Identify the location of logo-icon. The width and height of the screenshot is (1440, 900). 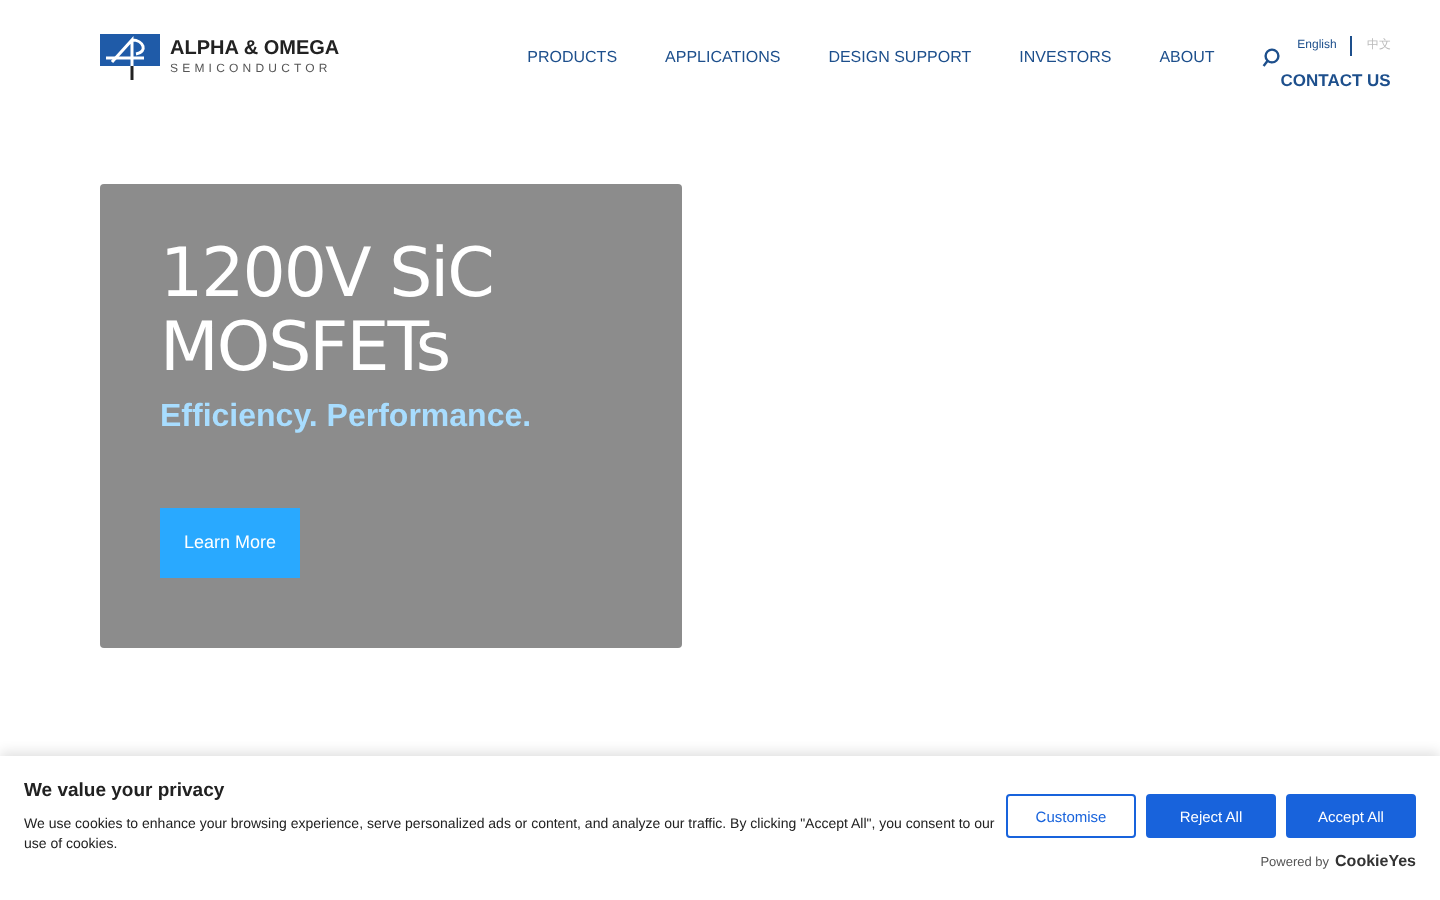
(130, 57).